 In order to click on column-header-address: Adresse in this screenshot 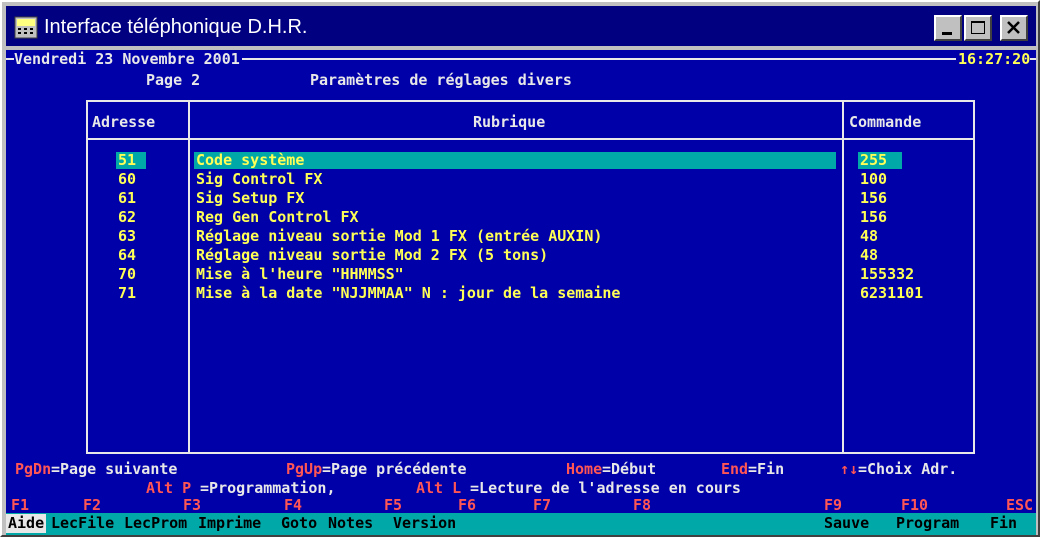, I will do `click(124, 122)`.